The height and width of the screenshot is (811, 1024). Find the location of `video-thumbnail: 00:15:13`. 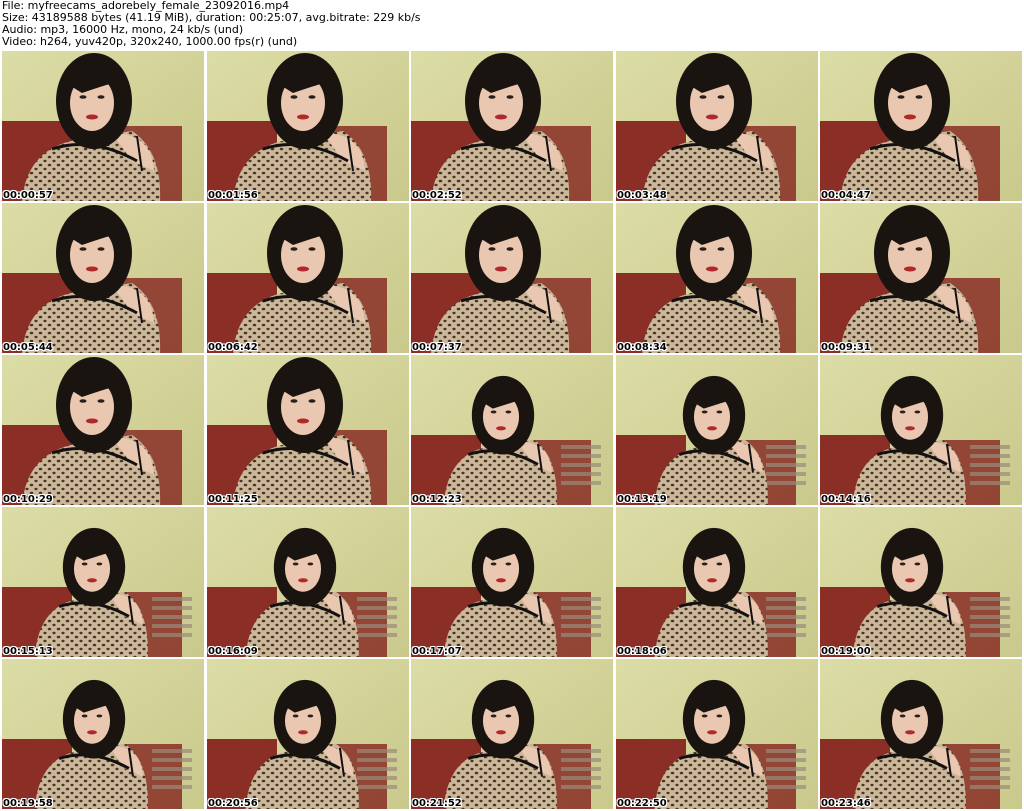

video-thumbnail: 00:15:13 is located at coordinates (103, 582).